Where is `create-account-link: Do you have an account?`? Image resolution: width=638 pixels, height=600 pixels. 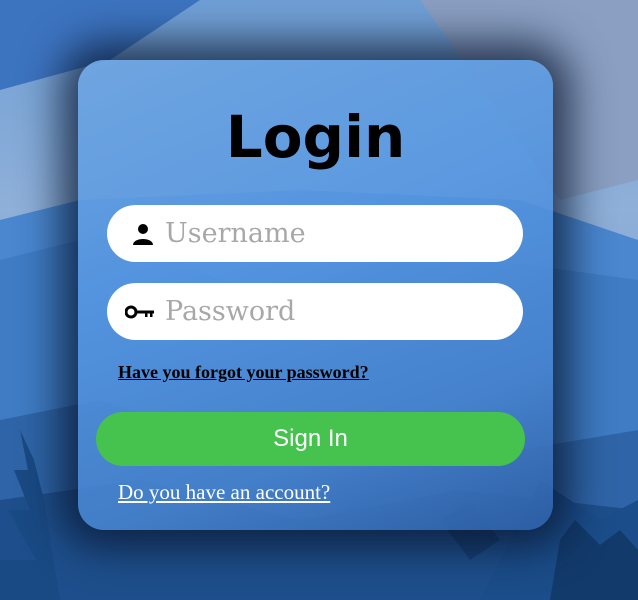 create-account-link: Do you have an account? is located at coordinates (224, 492).